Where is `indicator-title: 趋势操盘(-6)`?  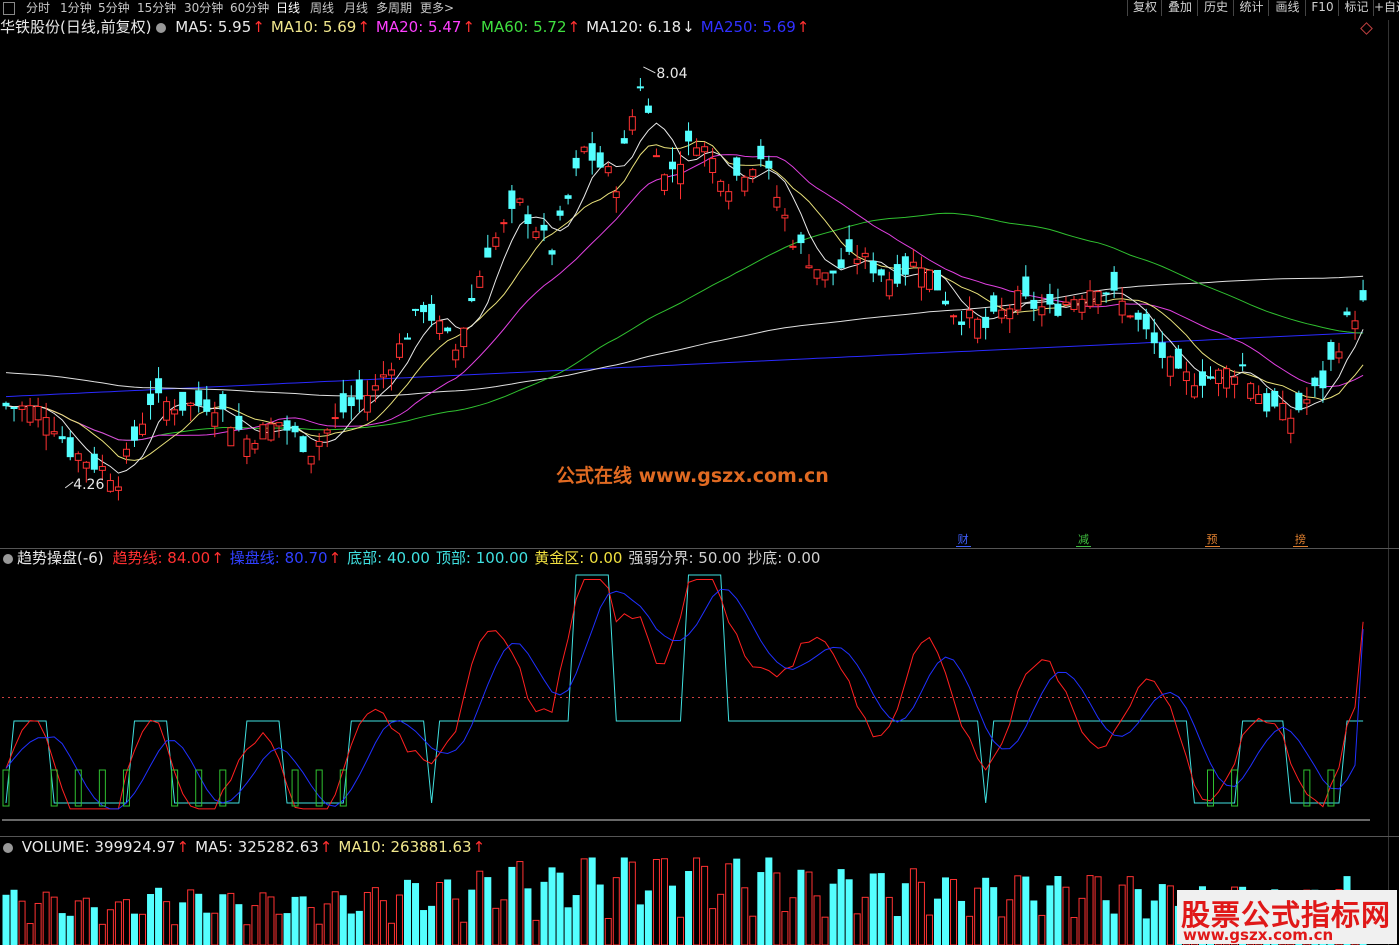
indicator-title: 趋势操盘(-6) is located at coordinates (60, 558).